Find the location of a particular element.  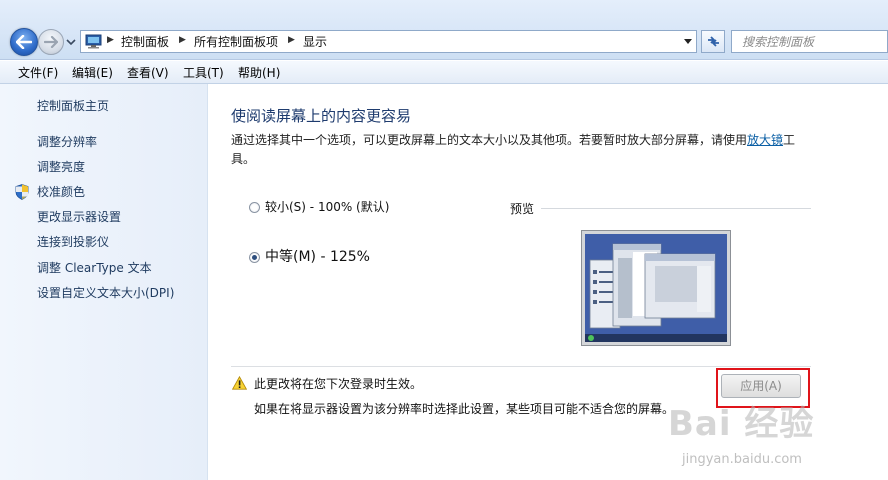

sidebar-item-calibrate-color: 校准颜色 is located at coordinates (61, 192).